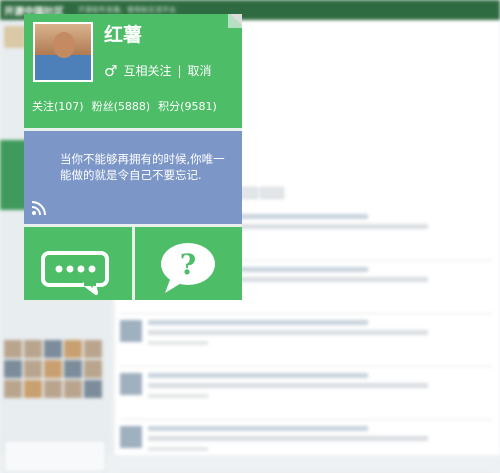 The width and height of the screenshot is (500, 473). I want to click on page-curl-corner, so click(235, 21).